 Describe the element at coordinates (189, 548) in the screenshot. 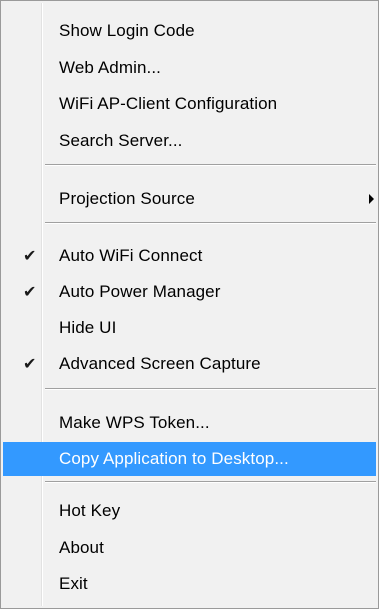

I see `menu-item-about: About` at that location.